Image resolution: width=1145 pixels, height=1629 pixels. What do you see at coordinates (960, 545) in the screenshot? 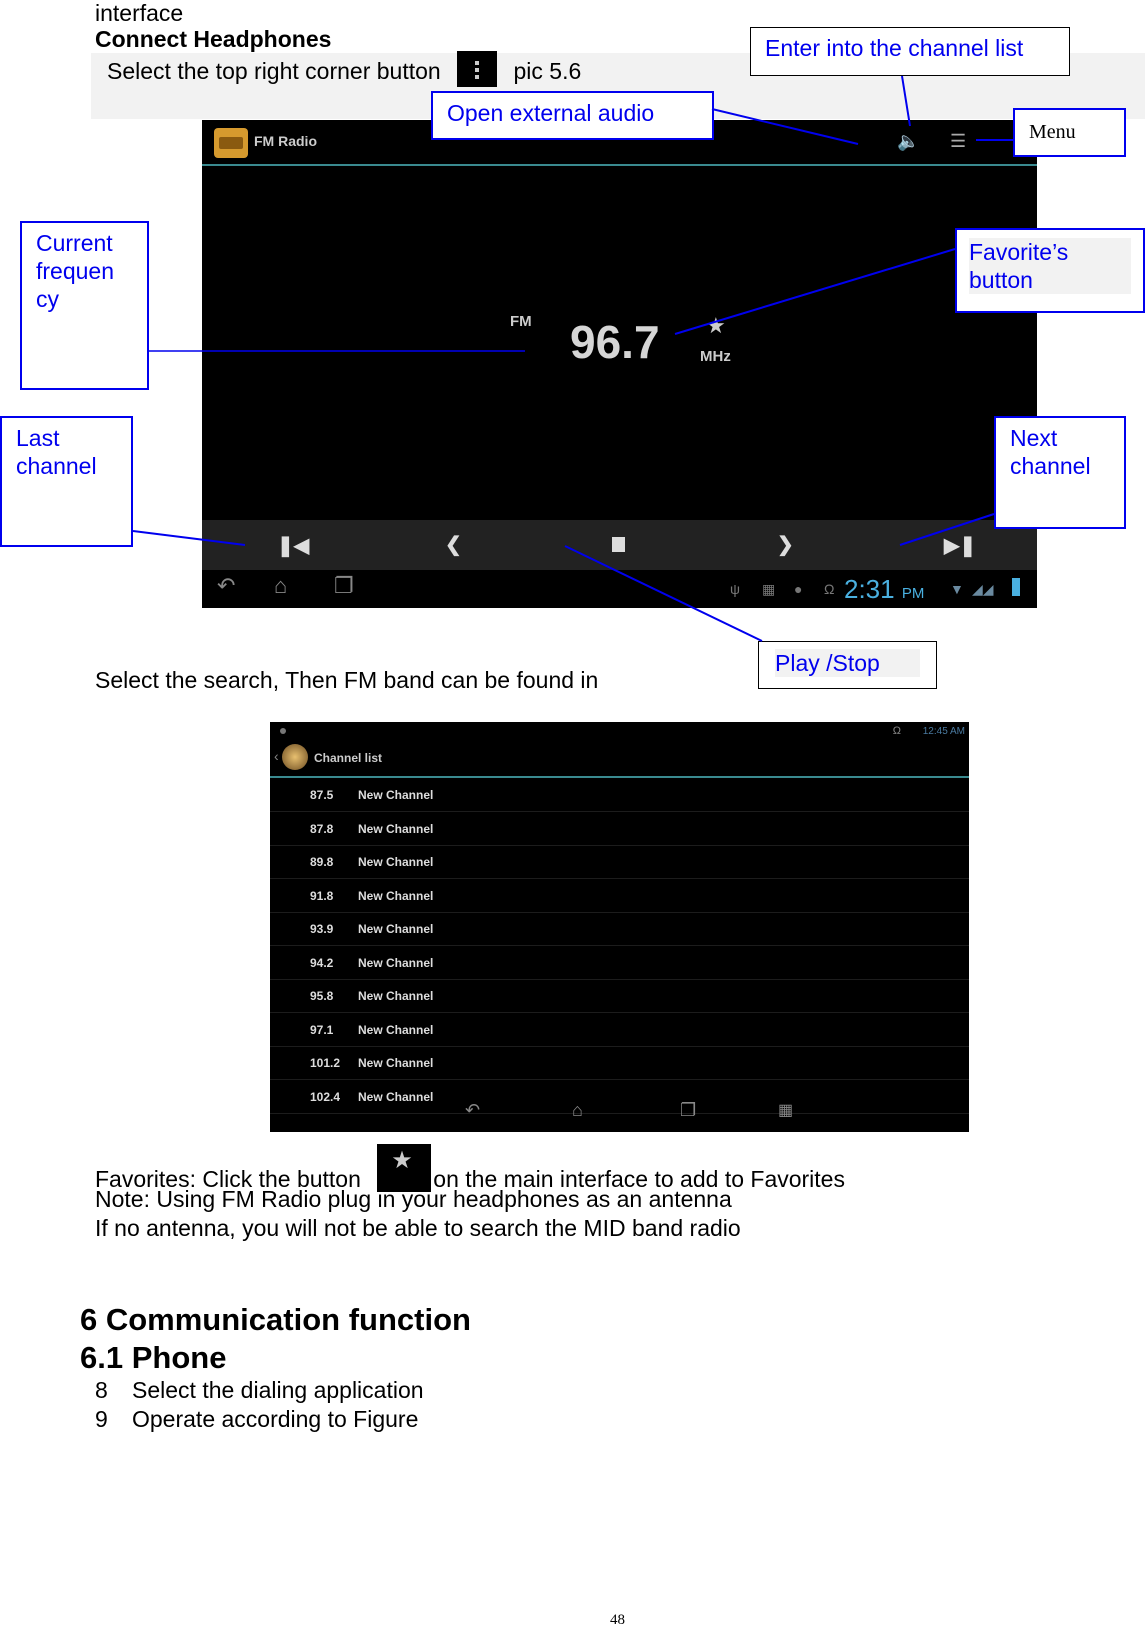
I see `skip-next-button: ▶❚` at bounding box center [960, 545].